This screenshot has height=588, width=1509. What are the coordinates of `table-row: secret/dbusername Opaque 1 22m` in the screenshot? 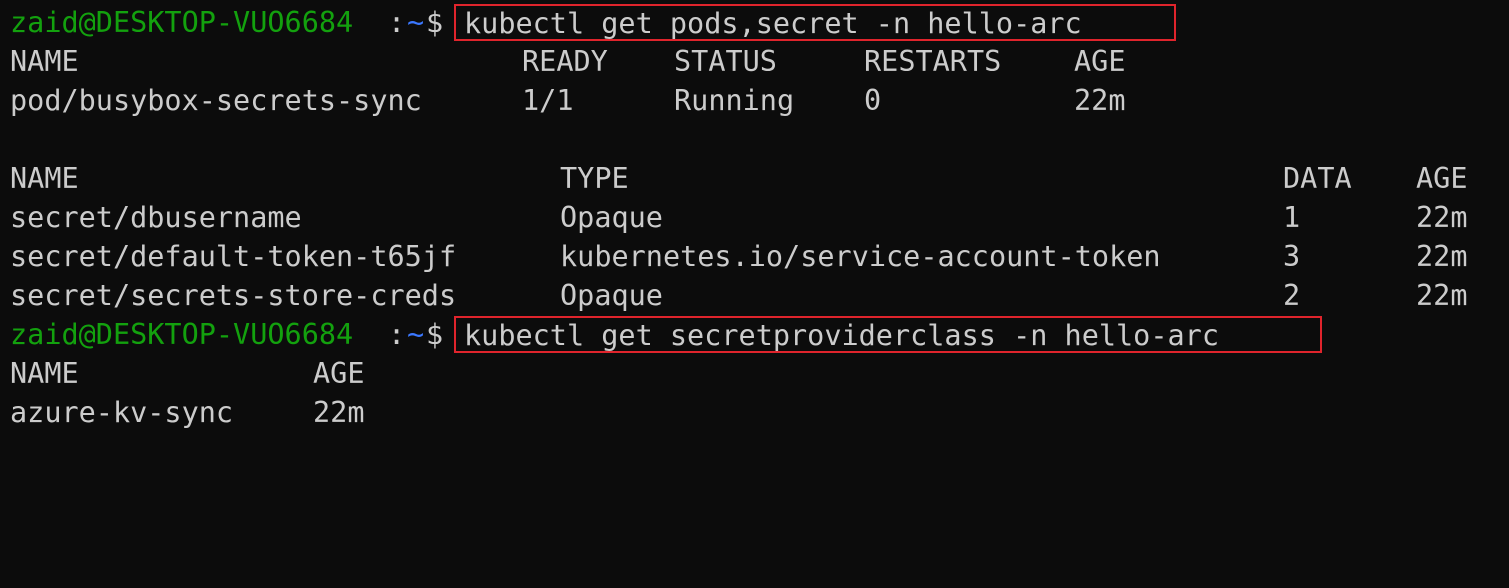 It's located at (738, 217).